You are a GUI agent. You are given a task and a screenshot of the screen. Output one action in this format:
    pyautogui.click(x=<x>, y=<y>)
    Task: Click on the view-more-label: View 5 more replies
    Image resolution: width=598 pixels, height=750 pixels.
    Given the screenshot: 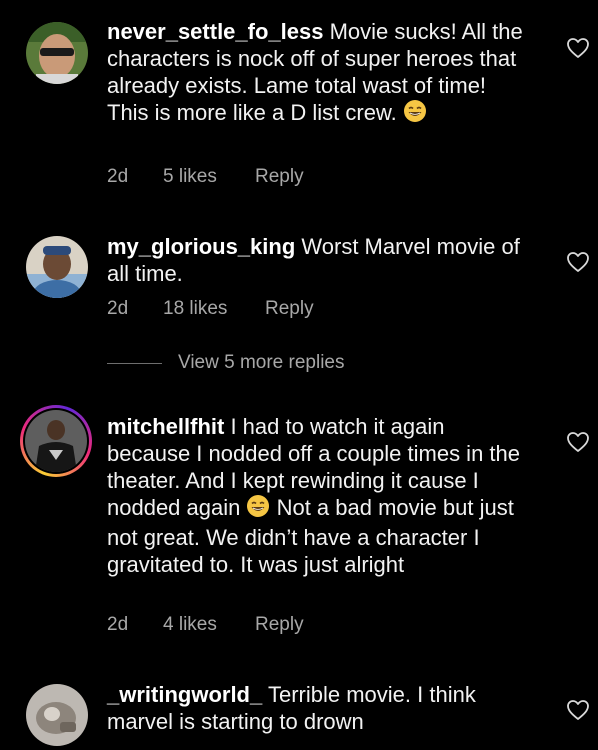 What is the action you would take?
    pyautogui.click(x=261, y=362)
    